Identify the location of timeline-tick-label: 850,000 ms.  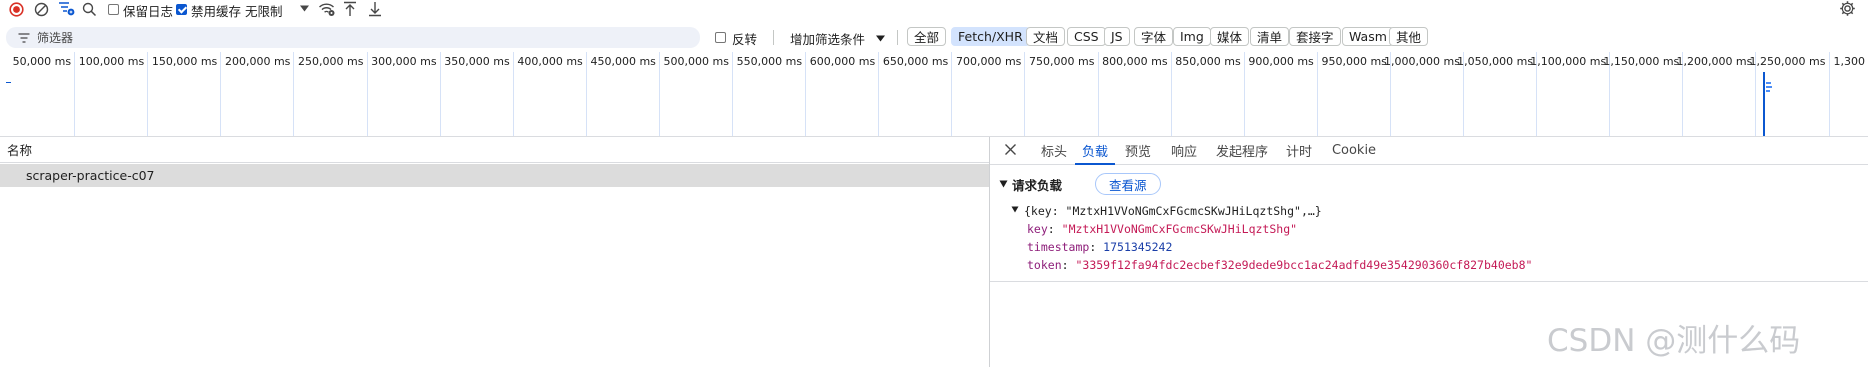
(1208, 61).